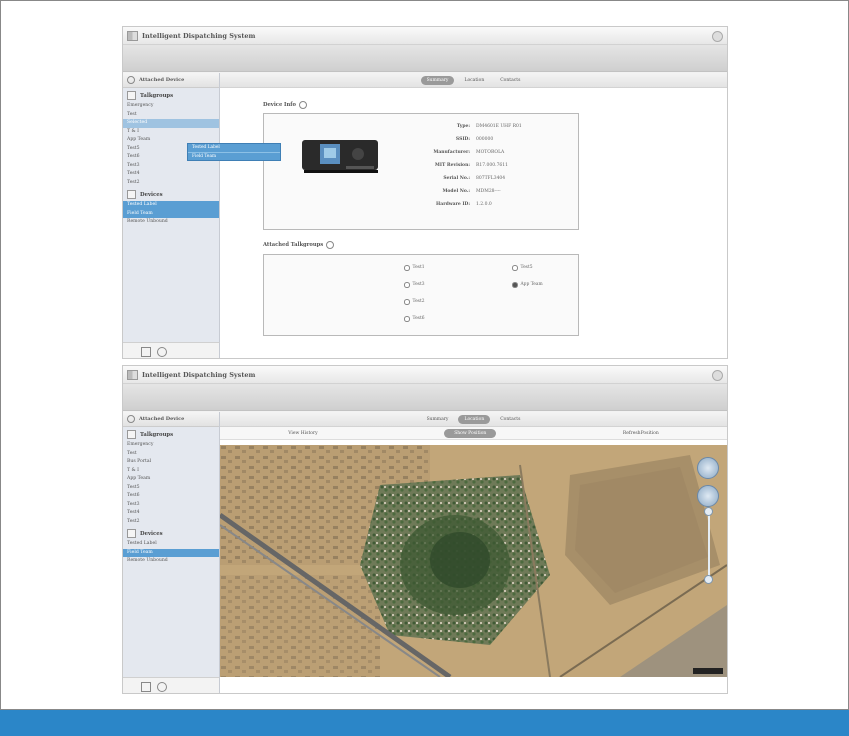  I want to click on map-rotate-control, so click(708, 496).